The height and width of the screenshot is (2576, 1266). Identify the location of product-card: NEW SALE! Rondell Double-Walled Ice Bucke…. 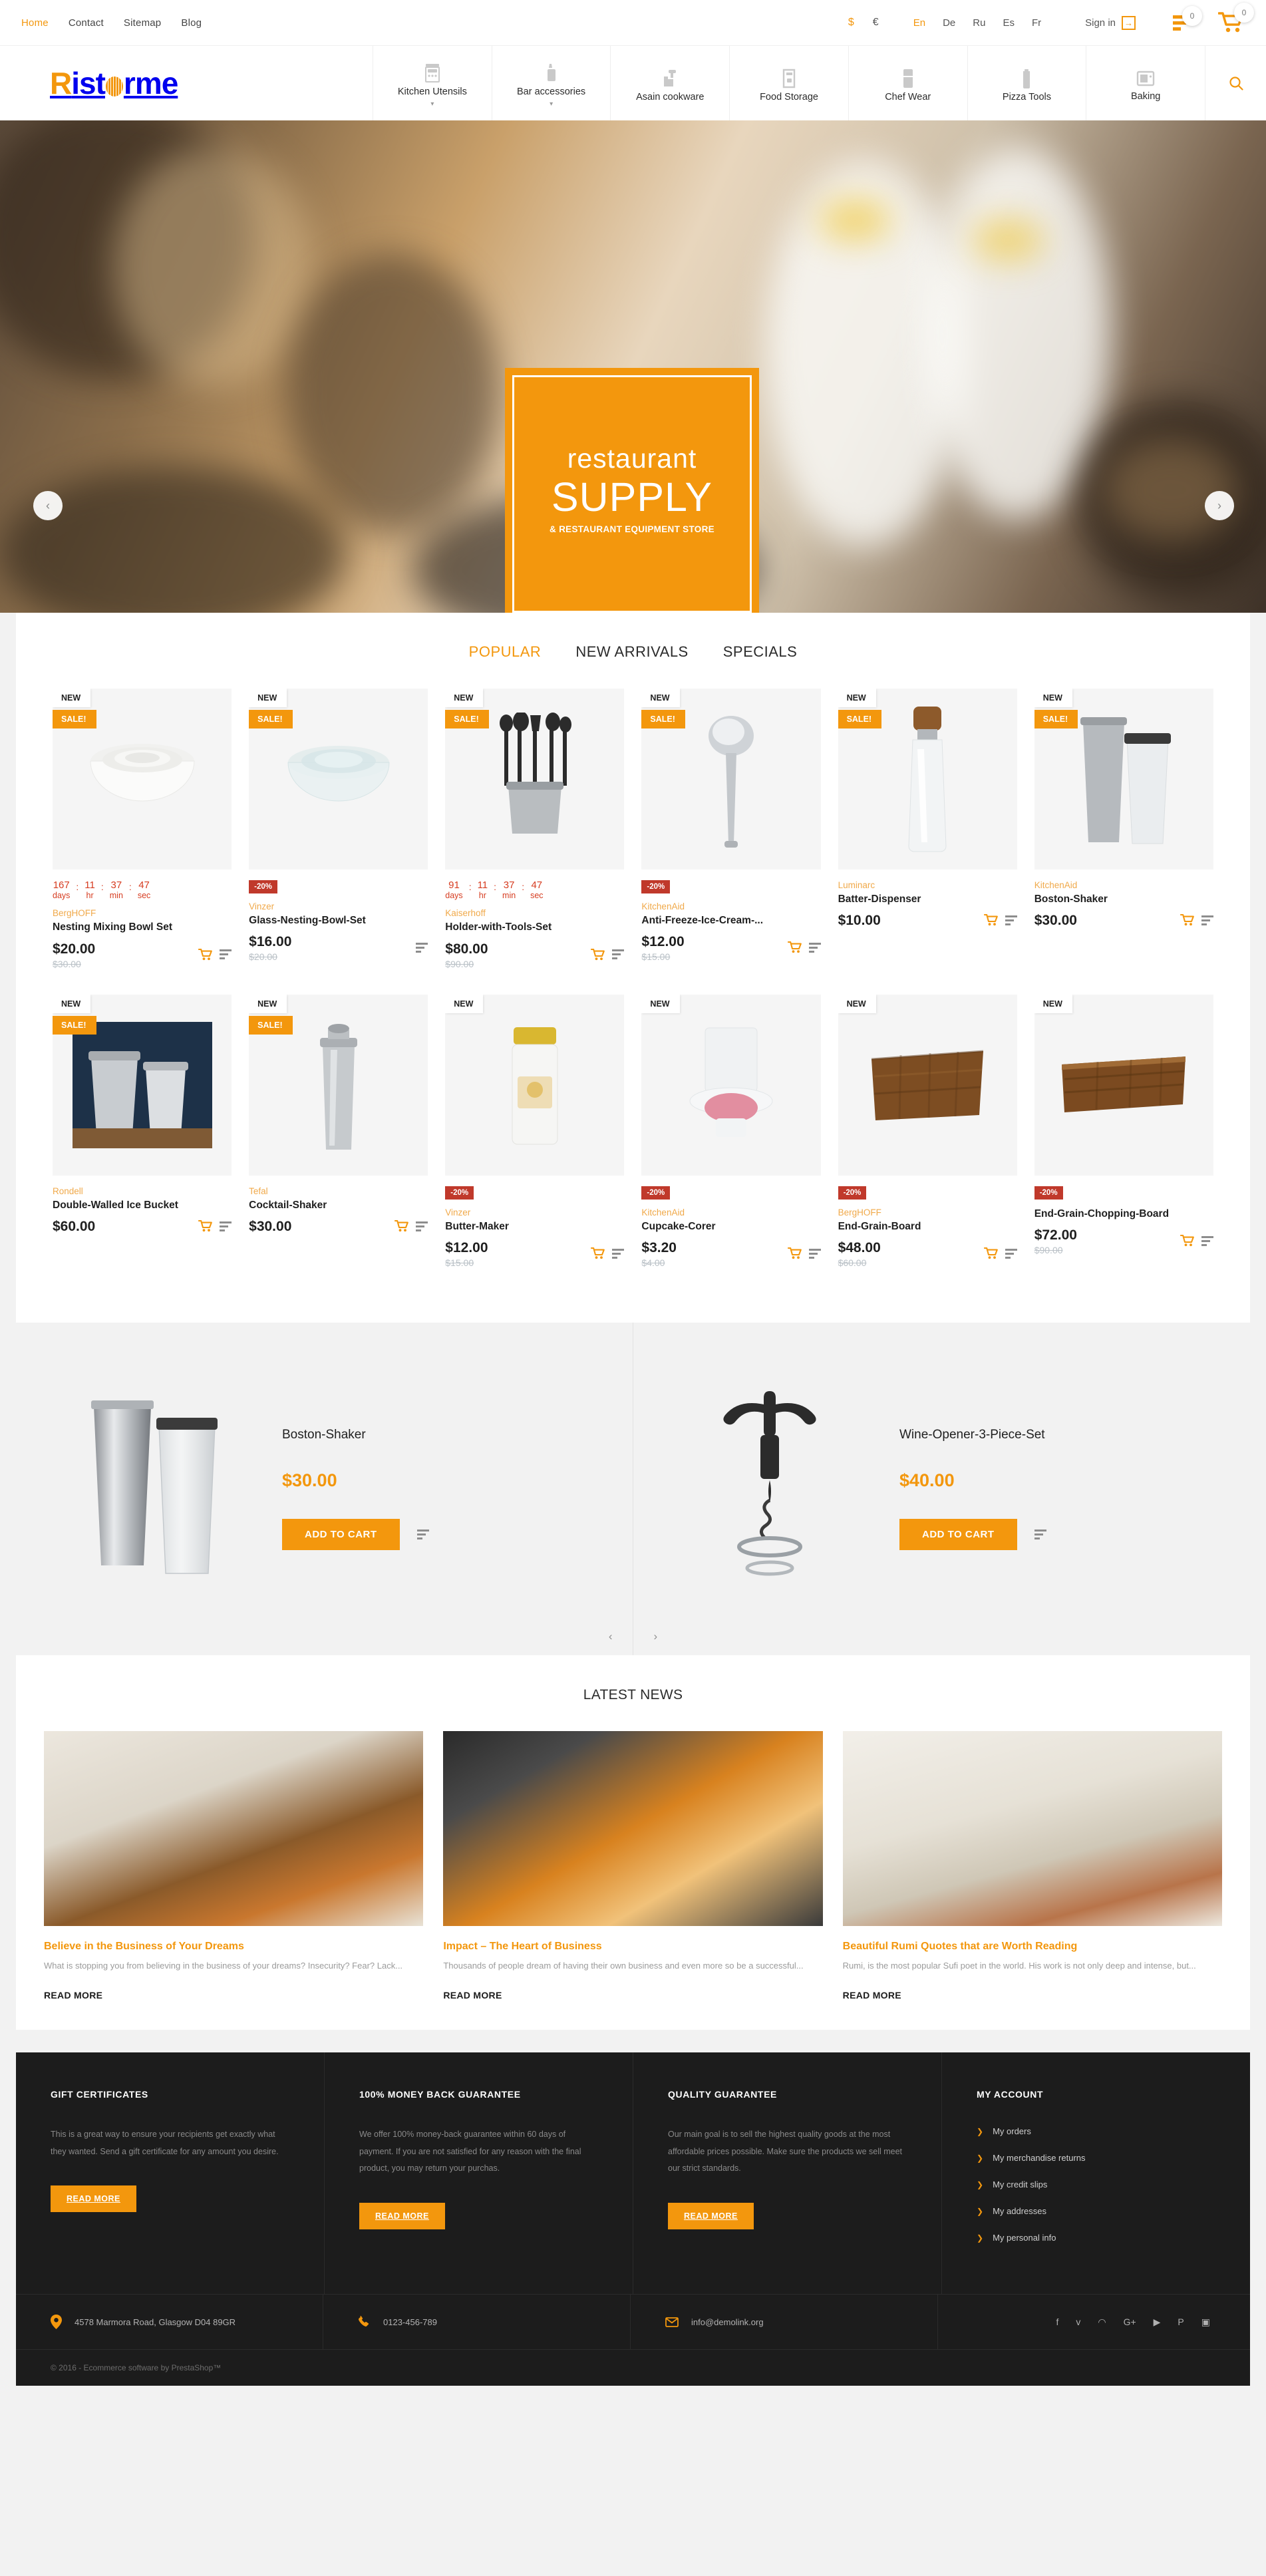
(142, 1131).